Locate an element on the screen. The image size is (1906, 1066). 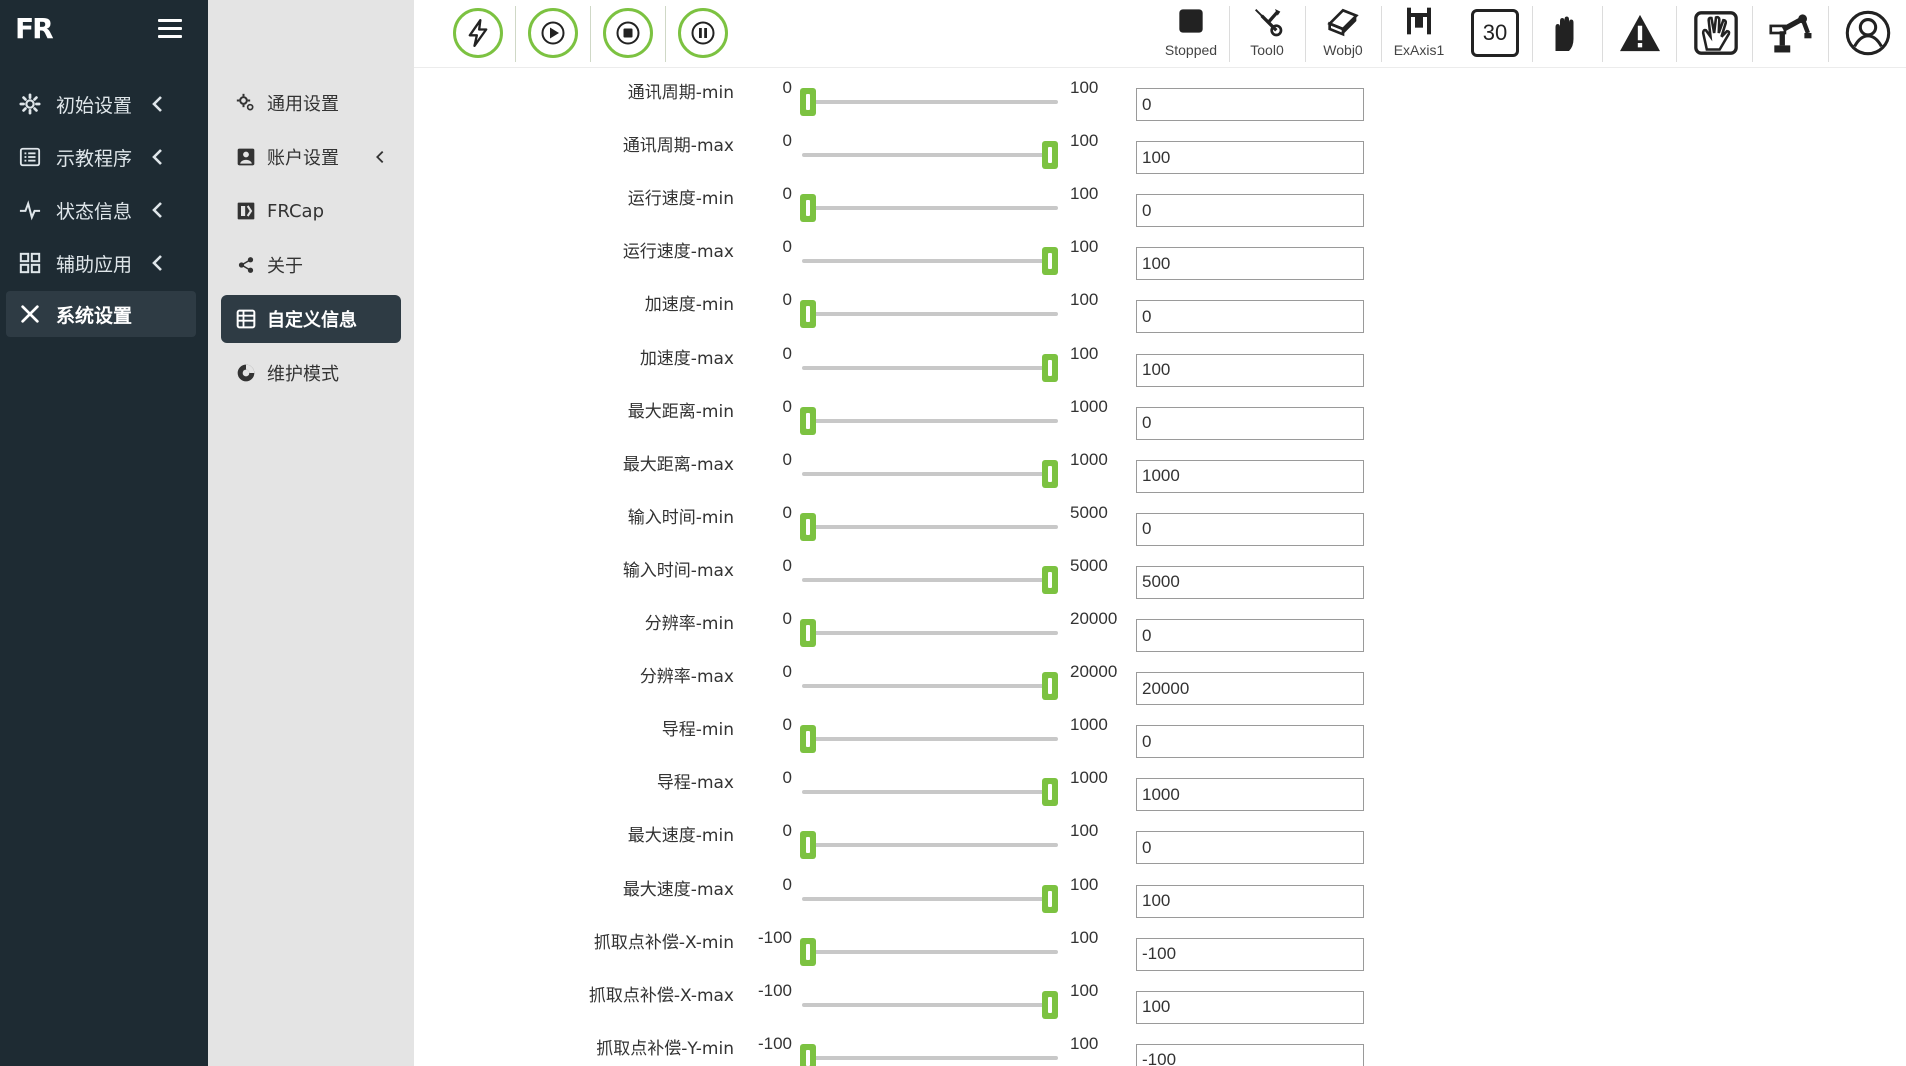
enable-button is located at coordinates (478, 33).